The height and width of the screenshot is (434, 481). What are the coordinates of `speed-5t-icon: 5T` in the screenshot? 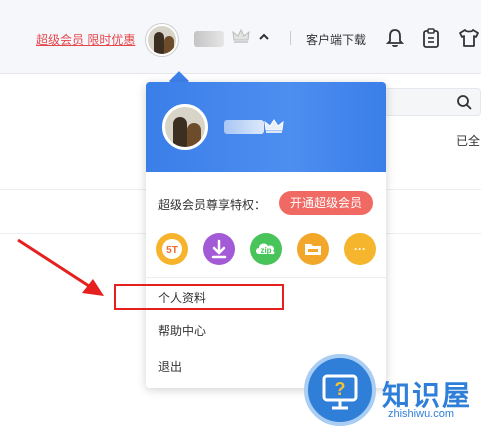 It's located at (172, 249).